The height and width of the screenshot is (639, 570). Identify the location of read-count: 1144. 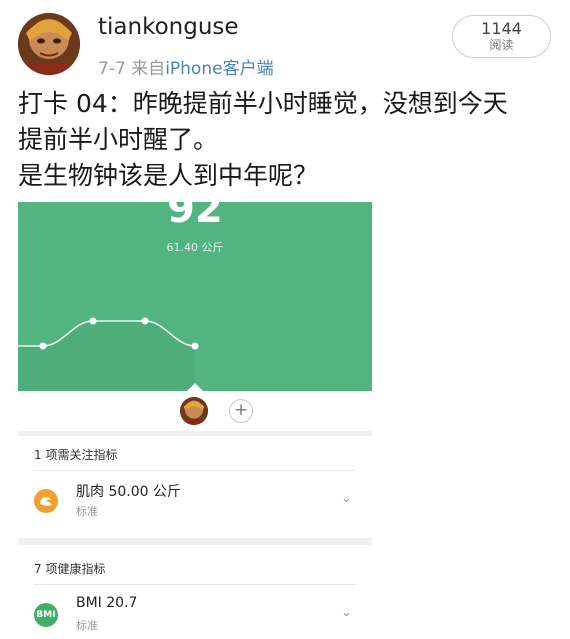
(501, 28).